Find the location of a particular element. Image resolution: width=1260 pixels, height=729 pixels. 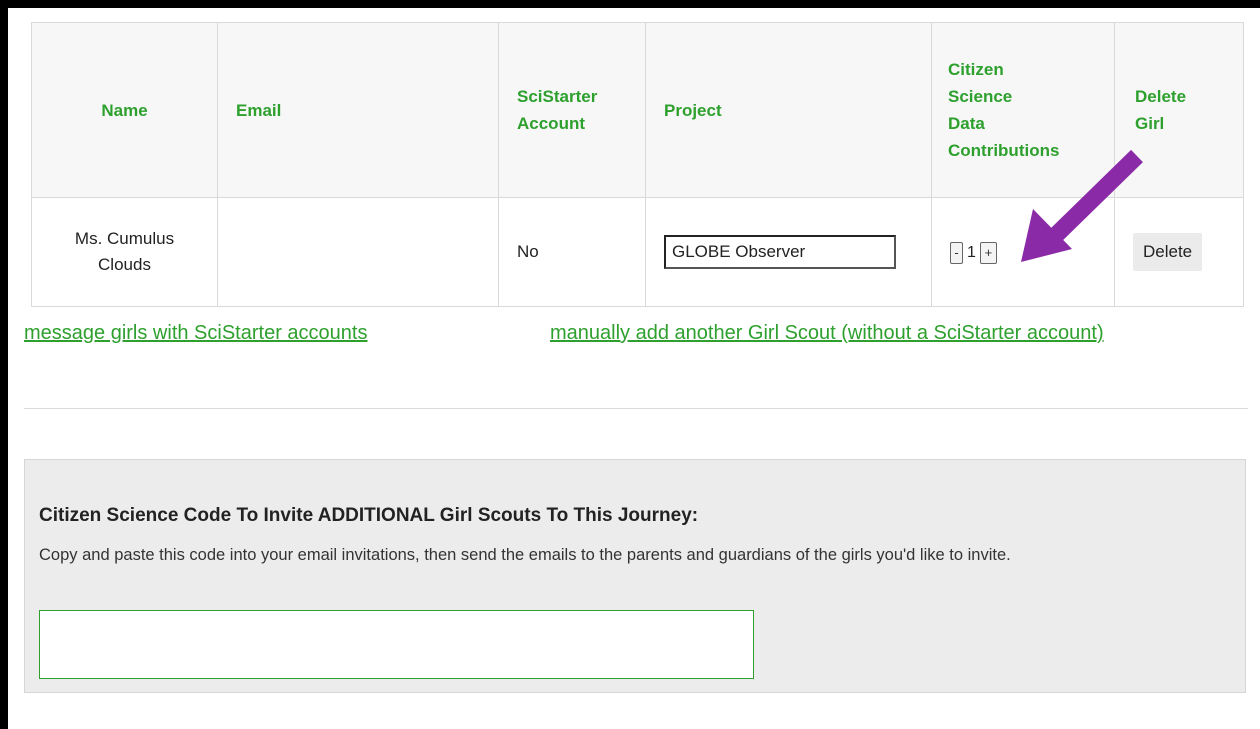

header-contrib-line: Data is located at coordinates (966, 123).